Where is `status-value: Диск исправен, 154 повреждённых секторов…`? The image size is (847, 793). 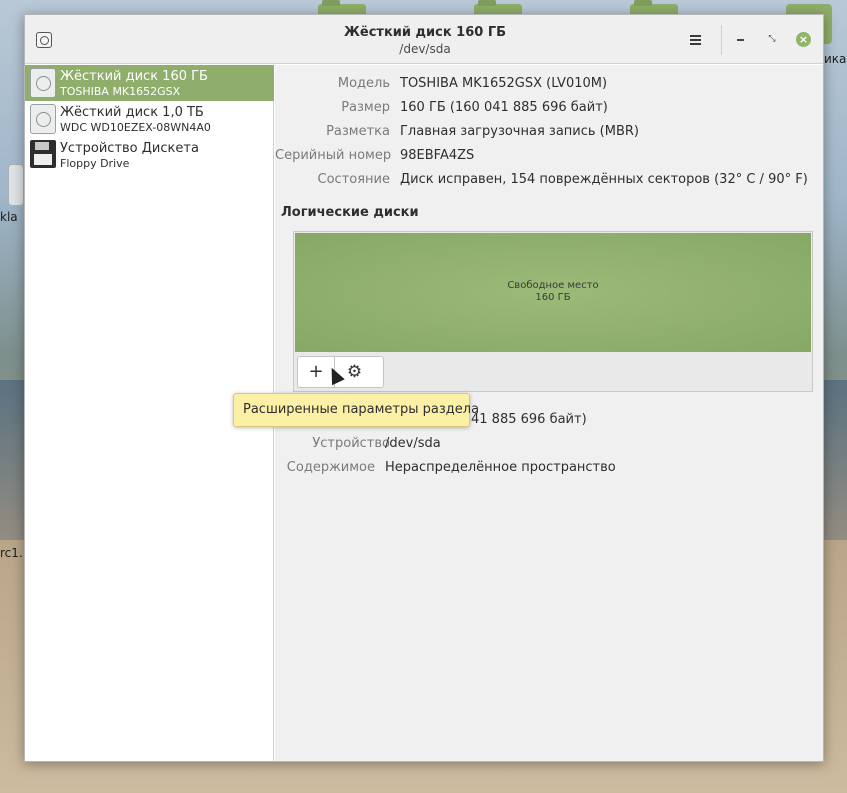
status-value: Диск исправен, 154 повреждённых секторов… is located at coordinates (604, 179).